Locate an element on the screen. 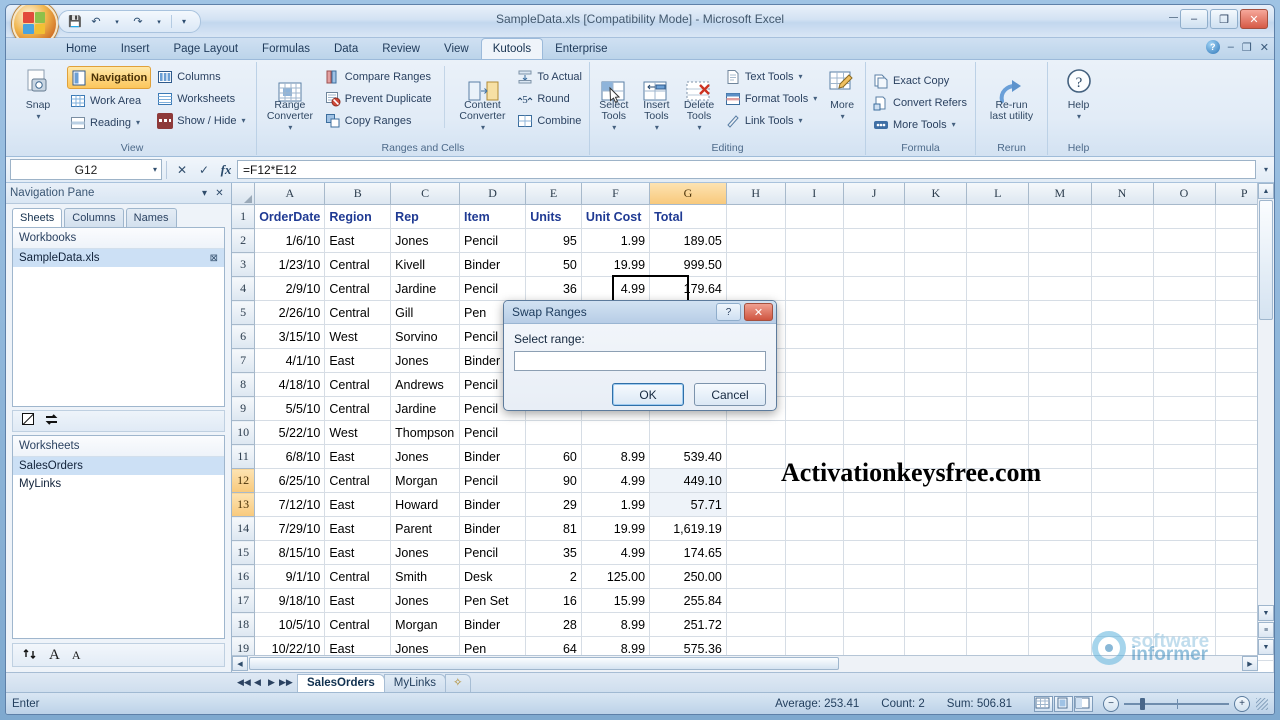 The image size is (1280, 720). cell-M3 is located at coordinates (1060, 264).